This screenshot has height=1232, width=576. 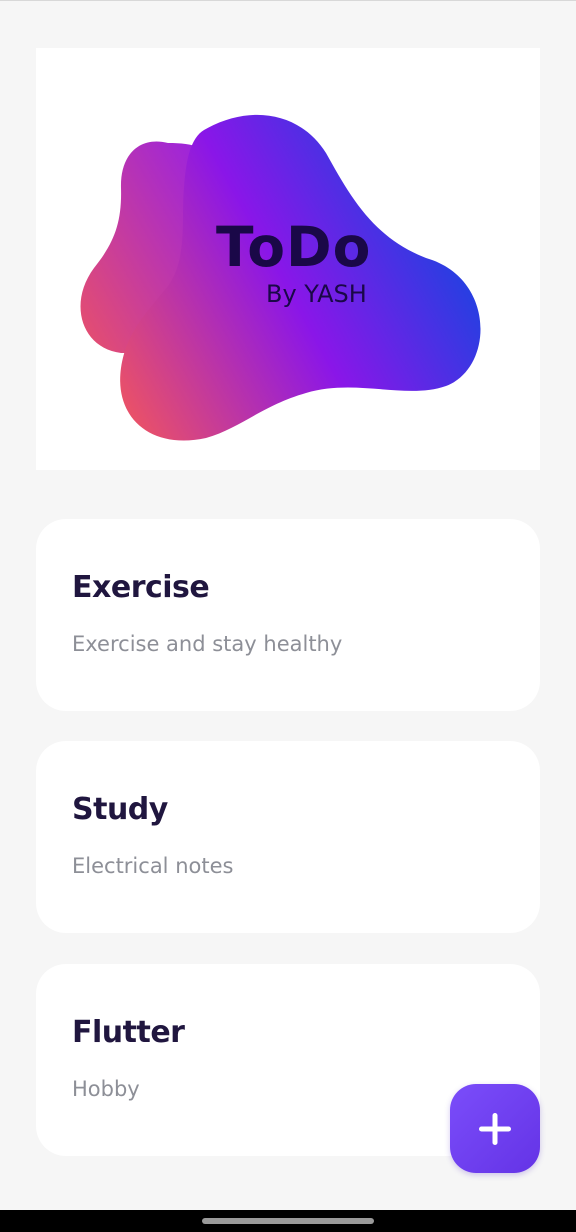 I want to click on status-bar-divider, so click(x=288, y=0).